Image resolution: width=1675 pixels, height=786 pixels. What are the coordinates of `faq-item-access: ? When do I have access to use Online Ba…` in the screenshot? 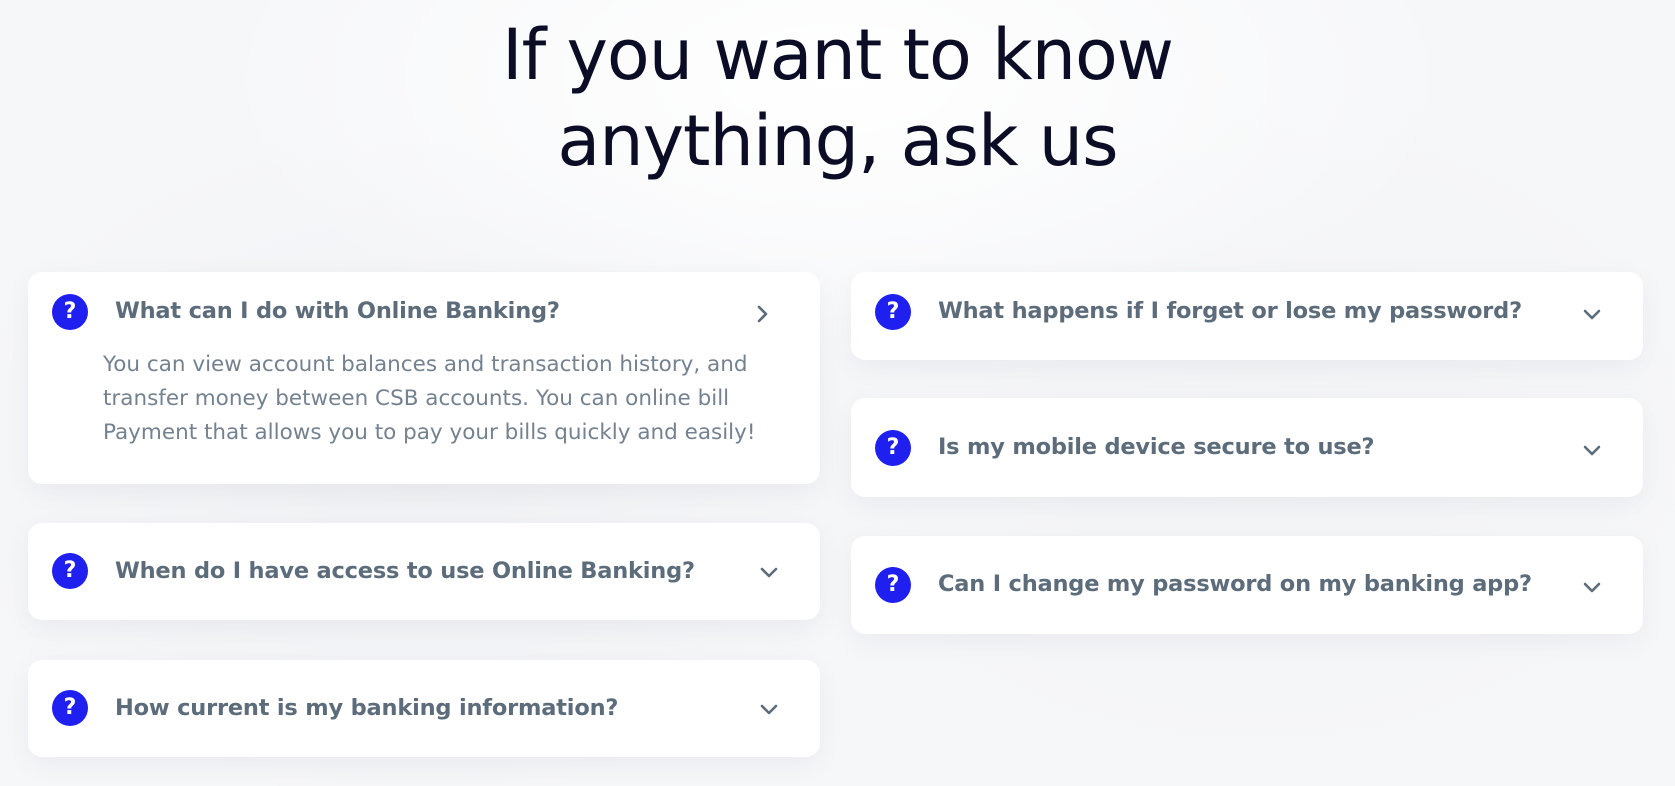 It's located at (424, 571).